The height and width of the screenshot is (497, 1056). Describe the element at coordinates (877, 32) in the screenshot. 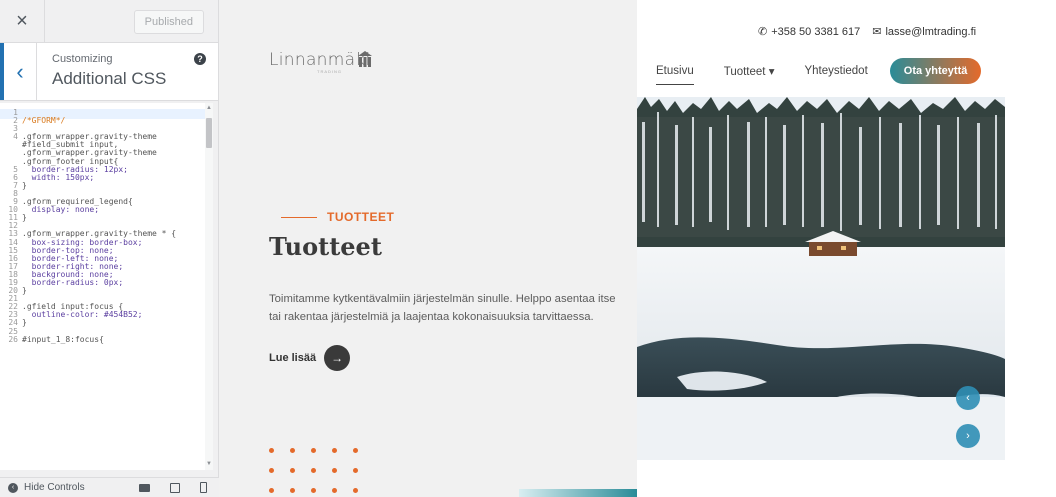

I see `mail-icon: ✉` at that location.